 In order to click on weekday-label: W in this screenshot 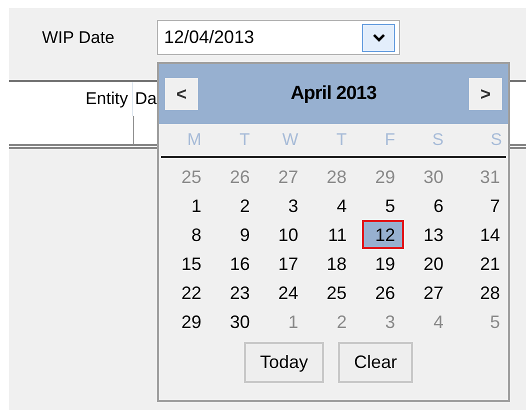, I will do `click(290, 140)`.